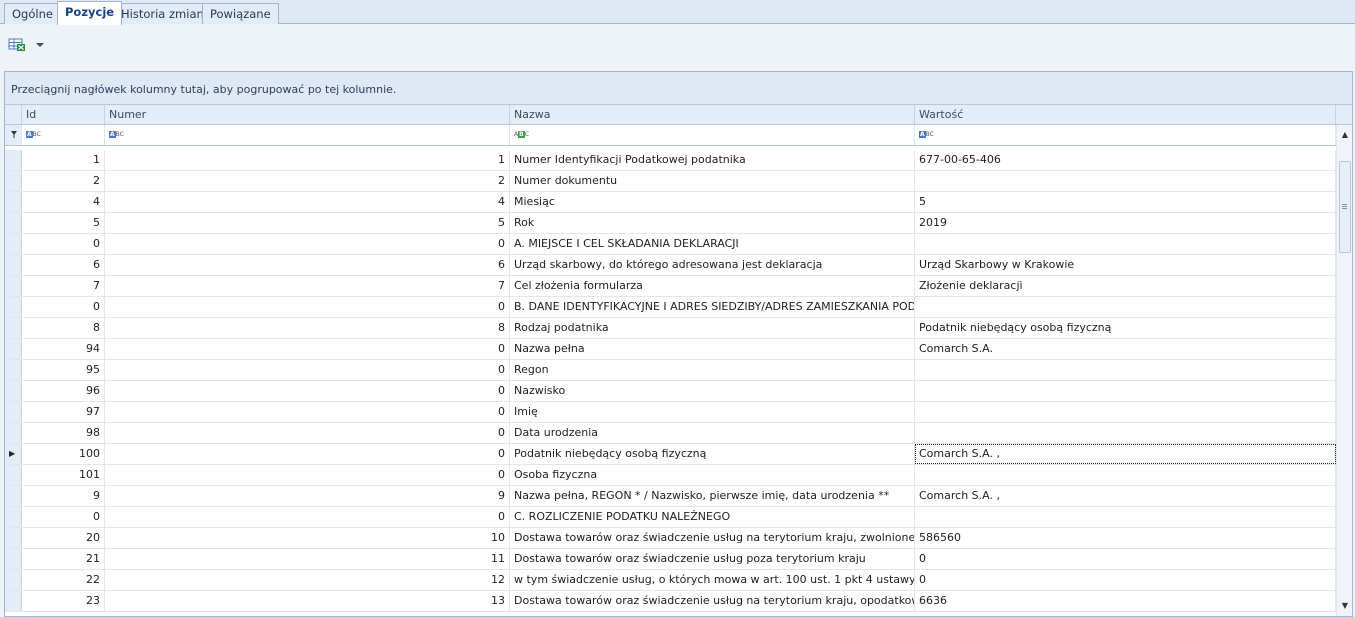 Image resolution: width=1355 pixels, height=617 pixels. What do you see at coordinates (712, 454) in the screenshot?
I see `cell-nazwa: Podatnik niebędący osobą fizyczną` at bounding box center [712, 454].